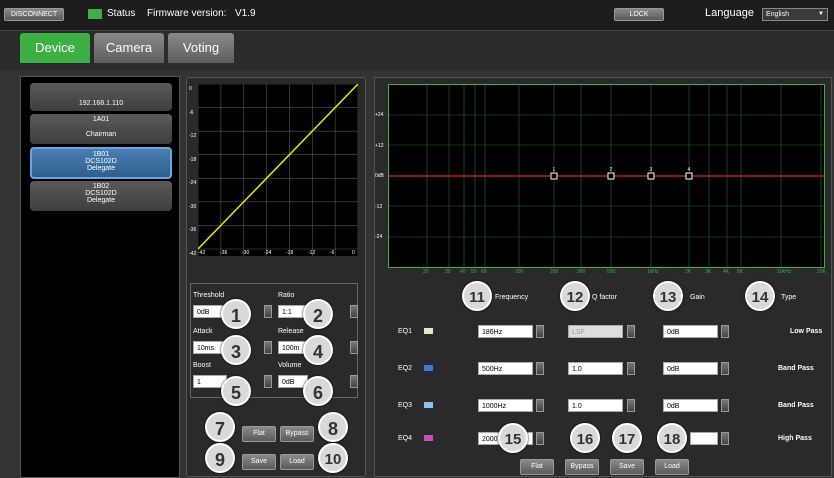  What do you see at coordinates (653, 272) in the screenshot?
I see `eq-x-tick: 1kHz` at bounding box center [653, 272].